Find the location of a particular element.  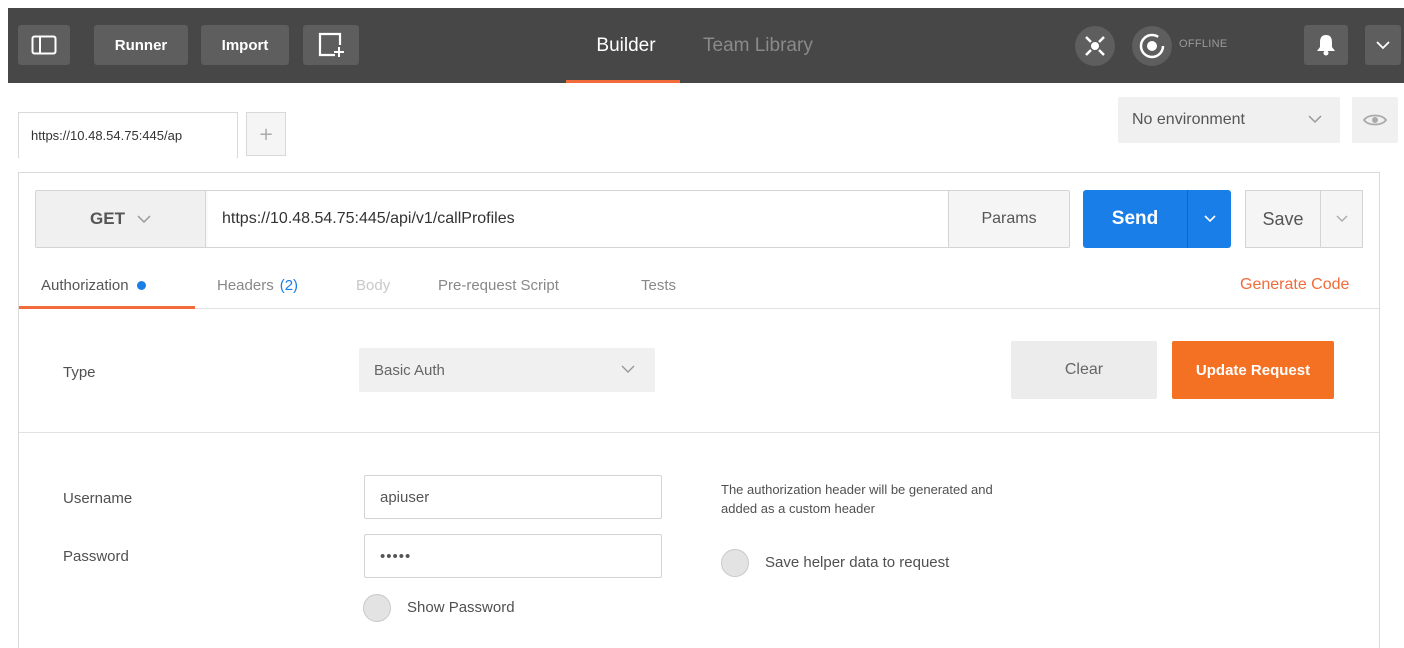

environment-selected-label: No environment is located at coordinates (1188, 119).